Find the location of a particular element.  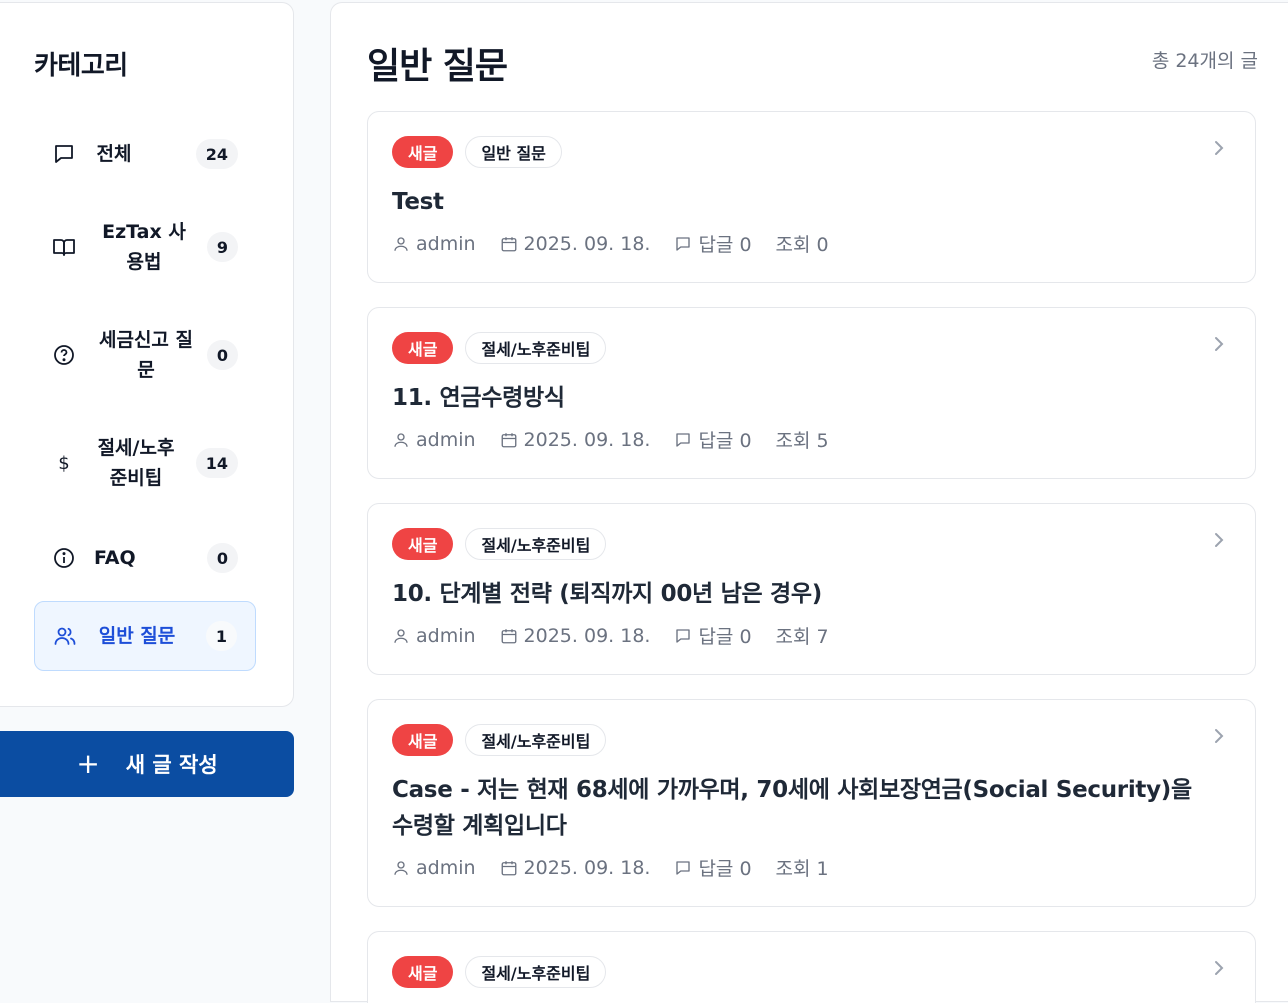

new-post-button: + 새 글 작성 is located at coordinates (147, 764).